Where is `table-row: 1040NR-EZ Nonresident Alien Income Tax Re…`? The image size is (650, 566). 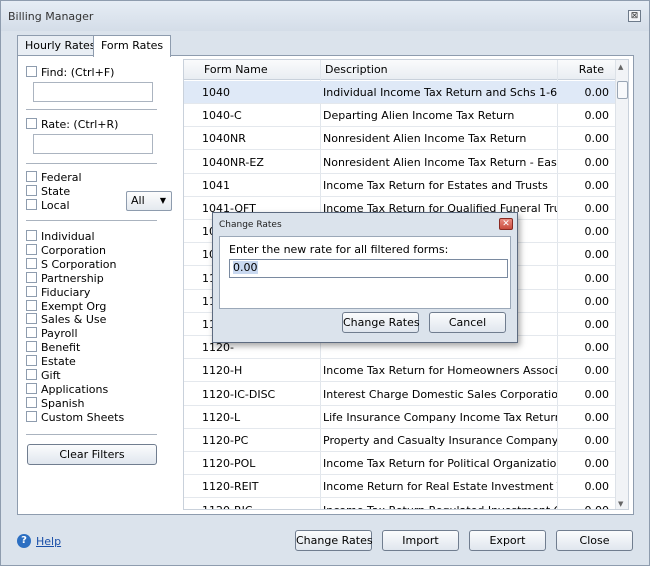
table-row: 1040NR-EZ Nonresident Alien Income Tax Re… is located at coordinates (399, 162).